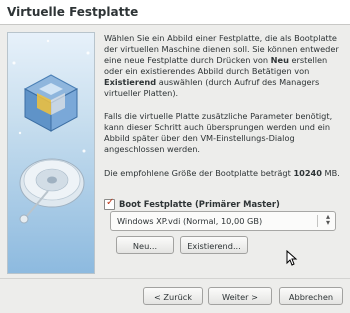  What do you see at coordinates (51, 131) in the screenshot?
I see `virtualbox-logo-icon` at bounding box center [51, 131].